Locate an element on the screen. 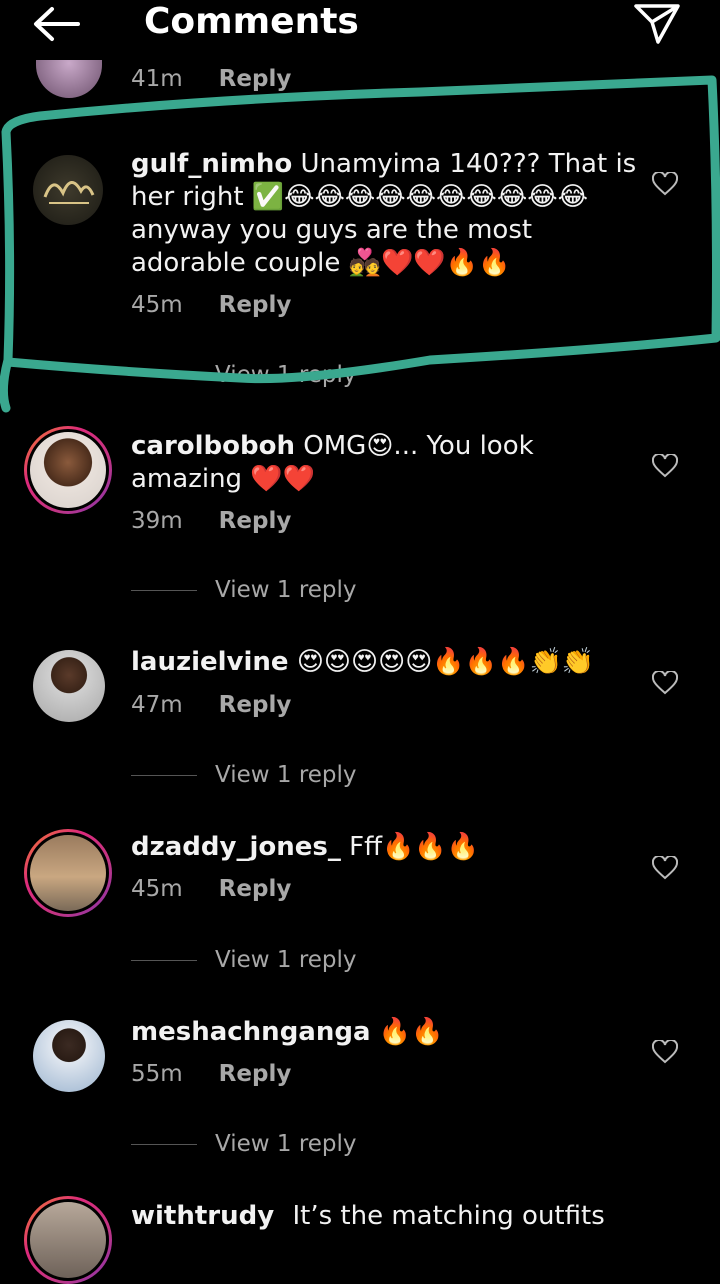 The image size is (720, 1284). comment-text: meshachnganga 🔥🔥 is located at coordinates (391, 1032).